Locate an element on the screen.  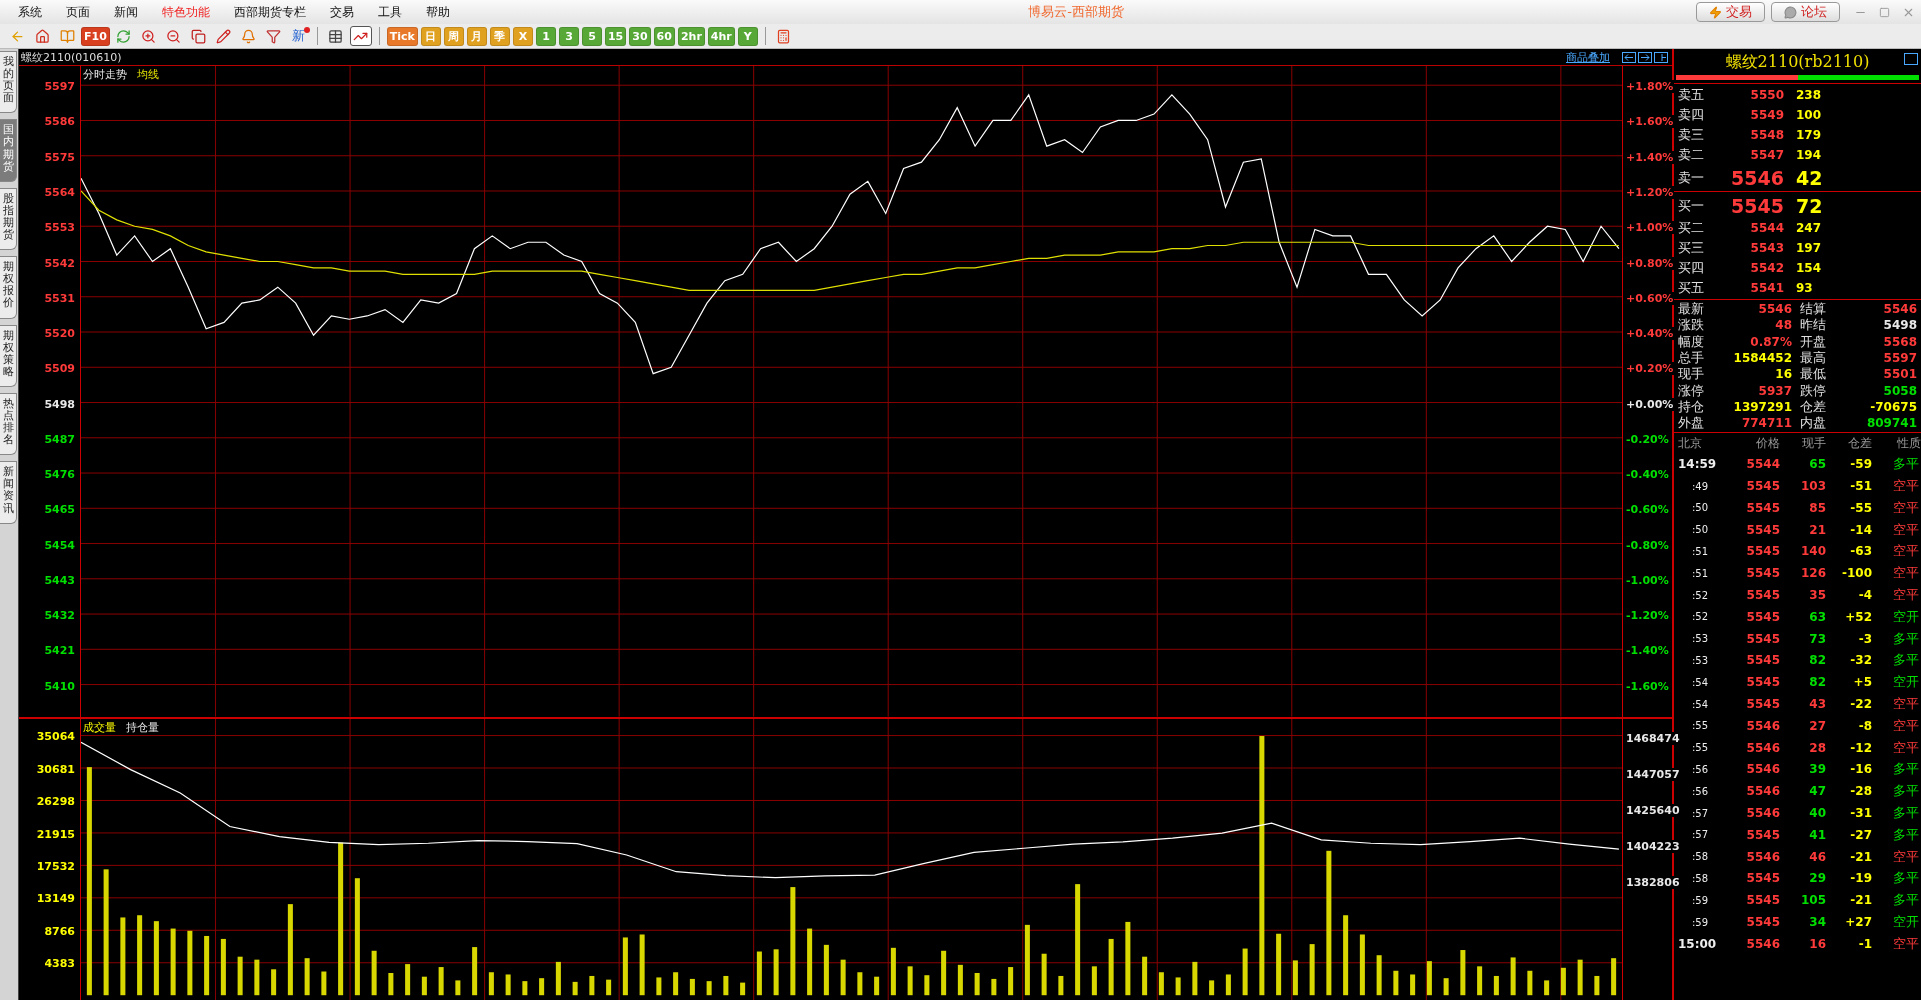
percent-axis-label: -0.20% is located at coordinates (1647, 439).